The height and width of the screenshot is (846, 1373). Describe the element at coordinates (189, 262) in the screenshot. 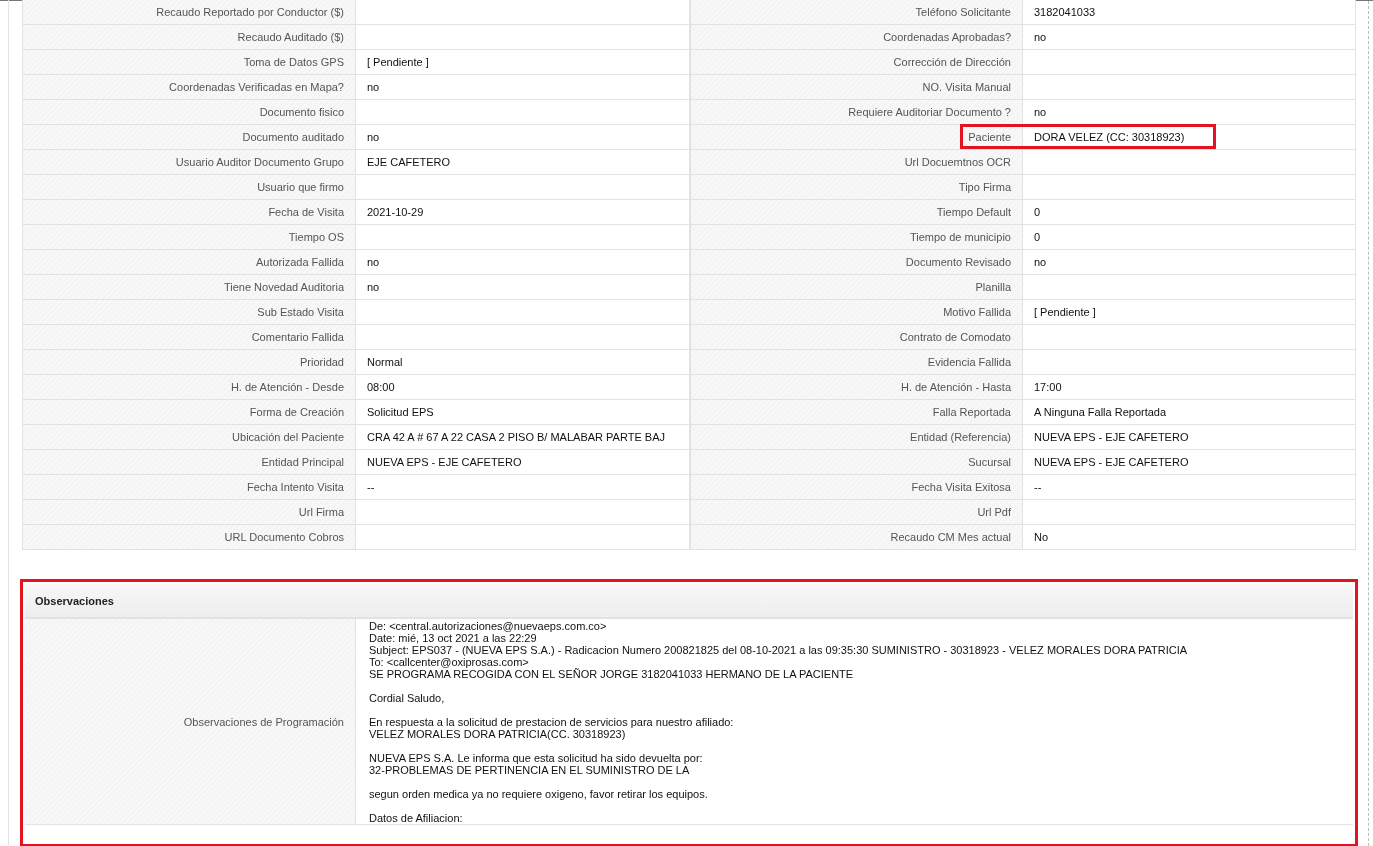

I see `field-label: Autorizada Fallida` at that location.